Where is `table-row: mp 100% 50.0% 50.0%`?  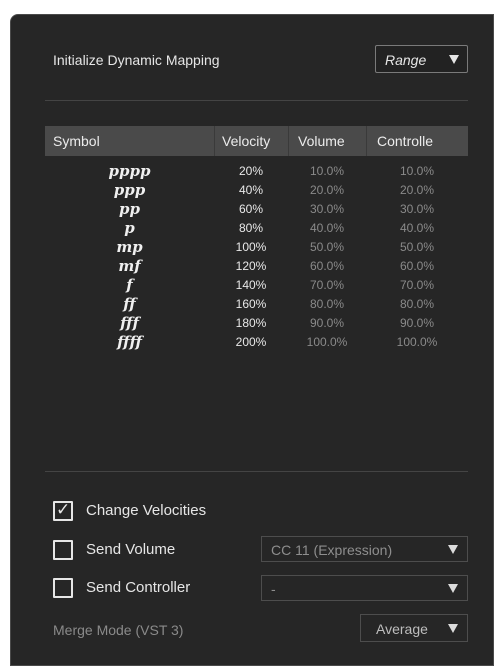
table-row: mp 100% 50.0% 50.0% is located at coordinates (256, 247).